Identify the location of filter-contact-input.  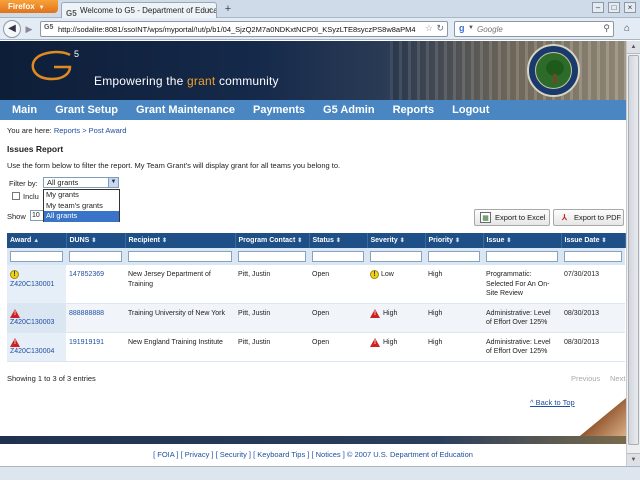
(272, 256).